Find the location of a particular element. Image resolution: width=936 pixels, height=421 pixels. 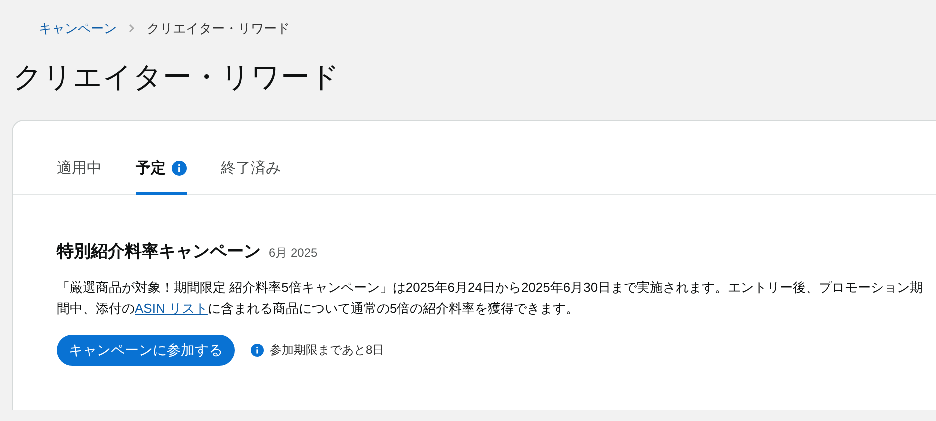

tab: 予定 is located at coordinates (161, 176).